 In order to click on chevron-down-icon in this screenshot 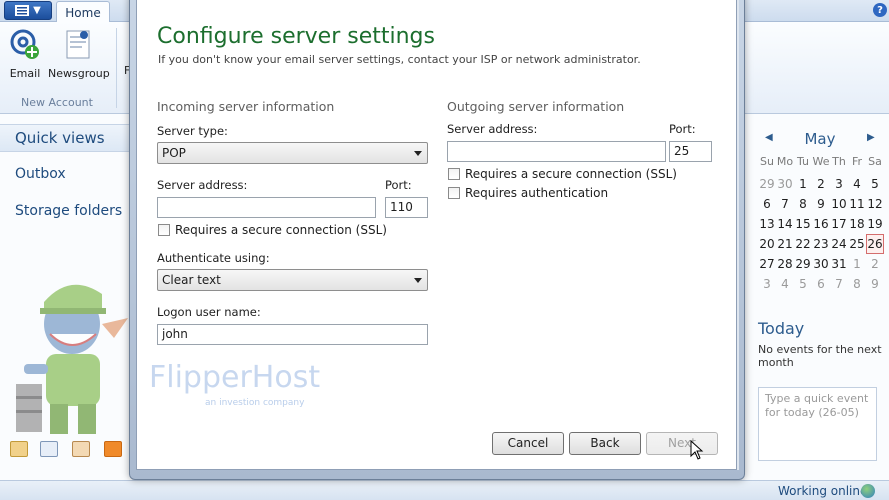, I will do `click(418, 153)`.